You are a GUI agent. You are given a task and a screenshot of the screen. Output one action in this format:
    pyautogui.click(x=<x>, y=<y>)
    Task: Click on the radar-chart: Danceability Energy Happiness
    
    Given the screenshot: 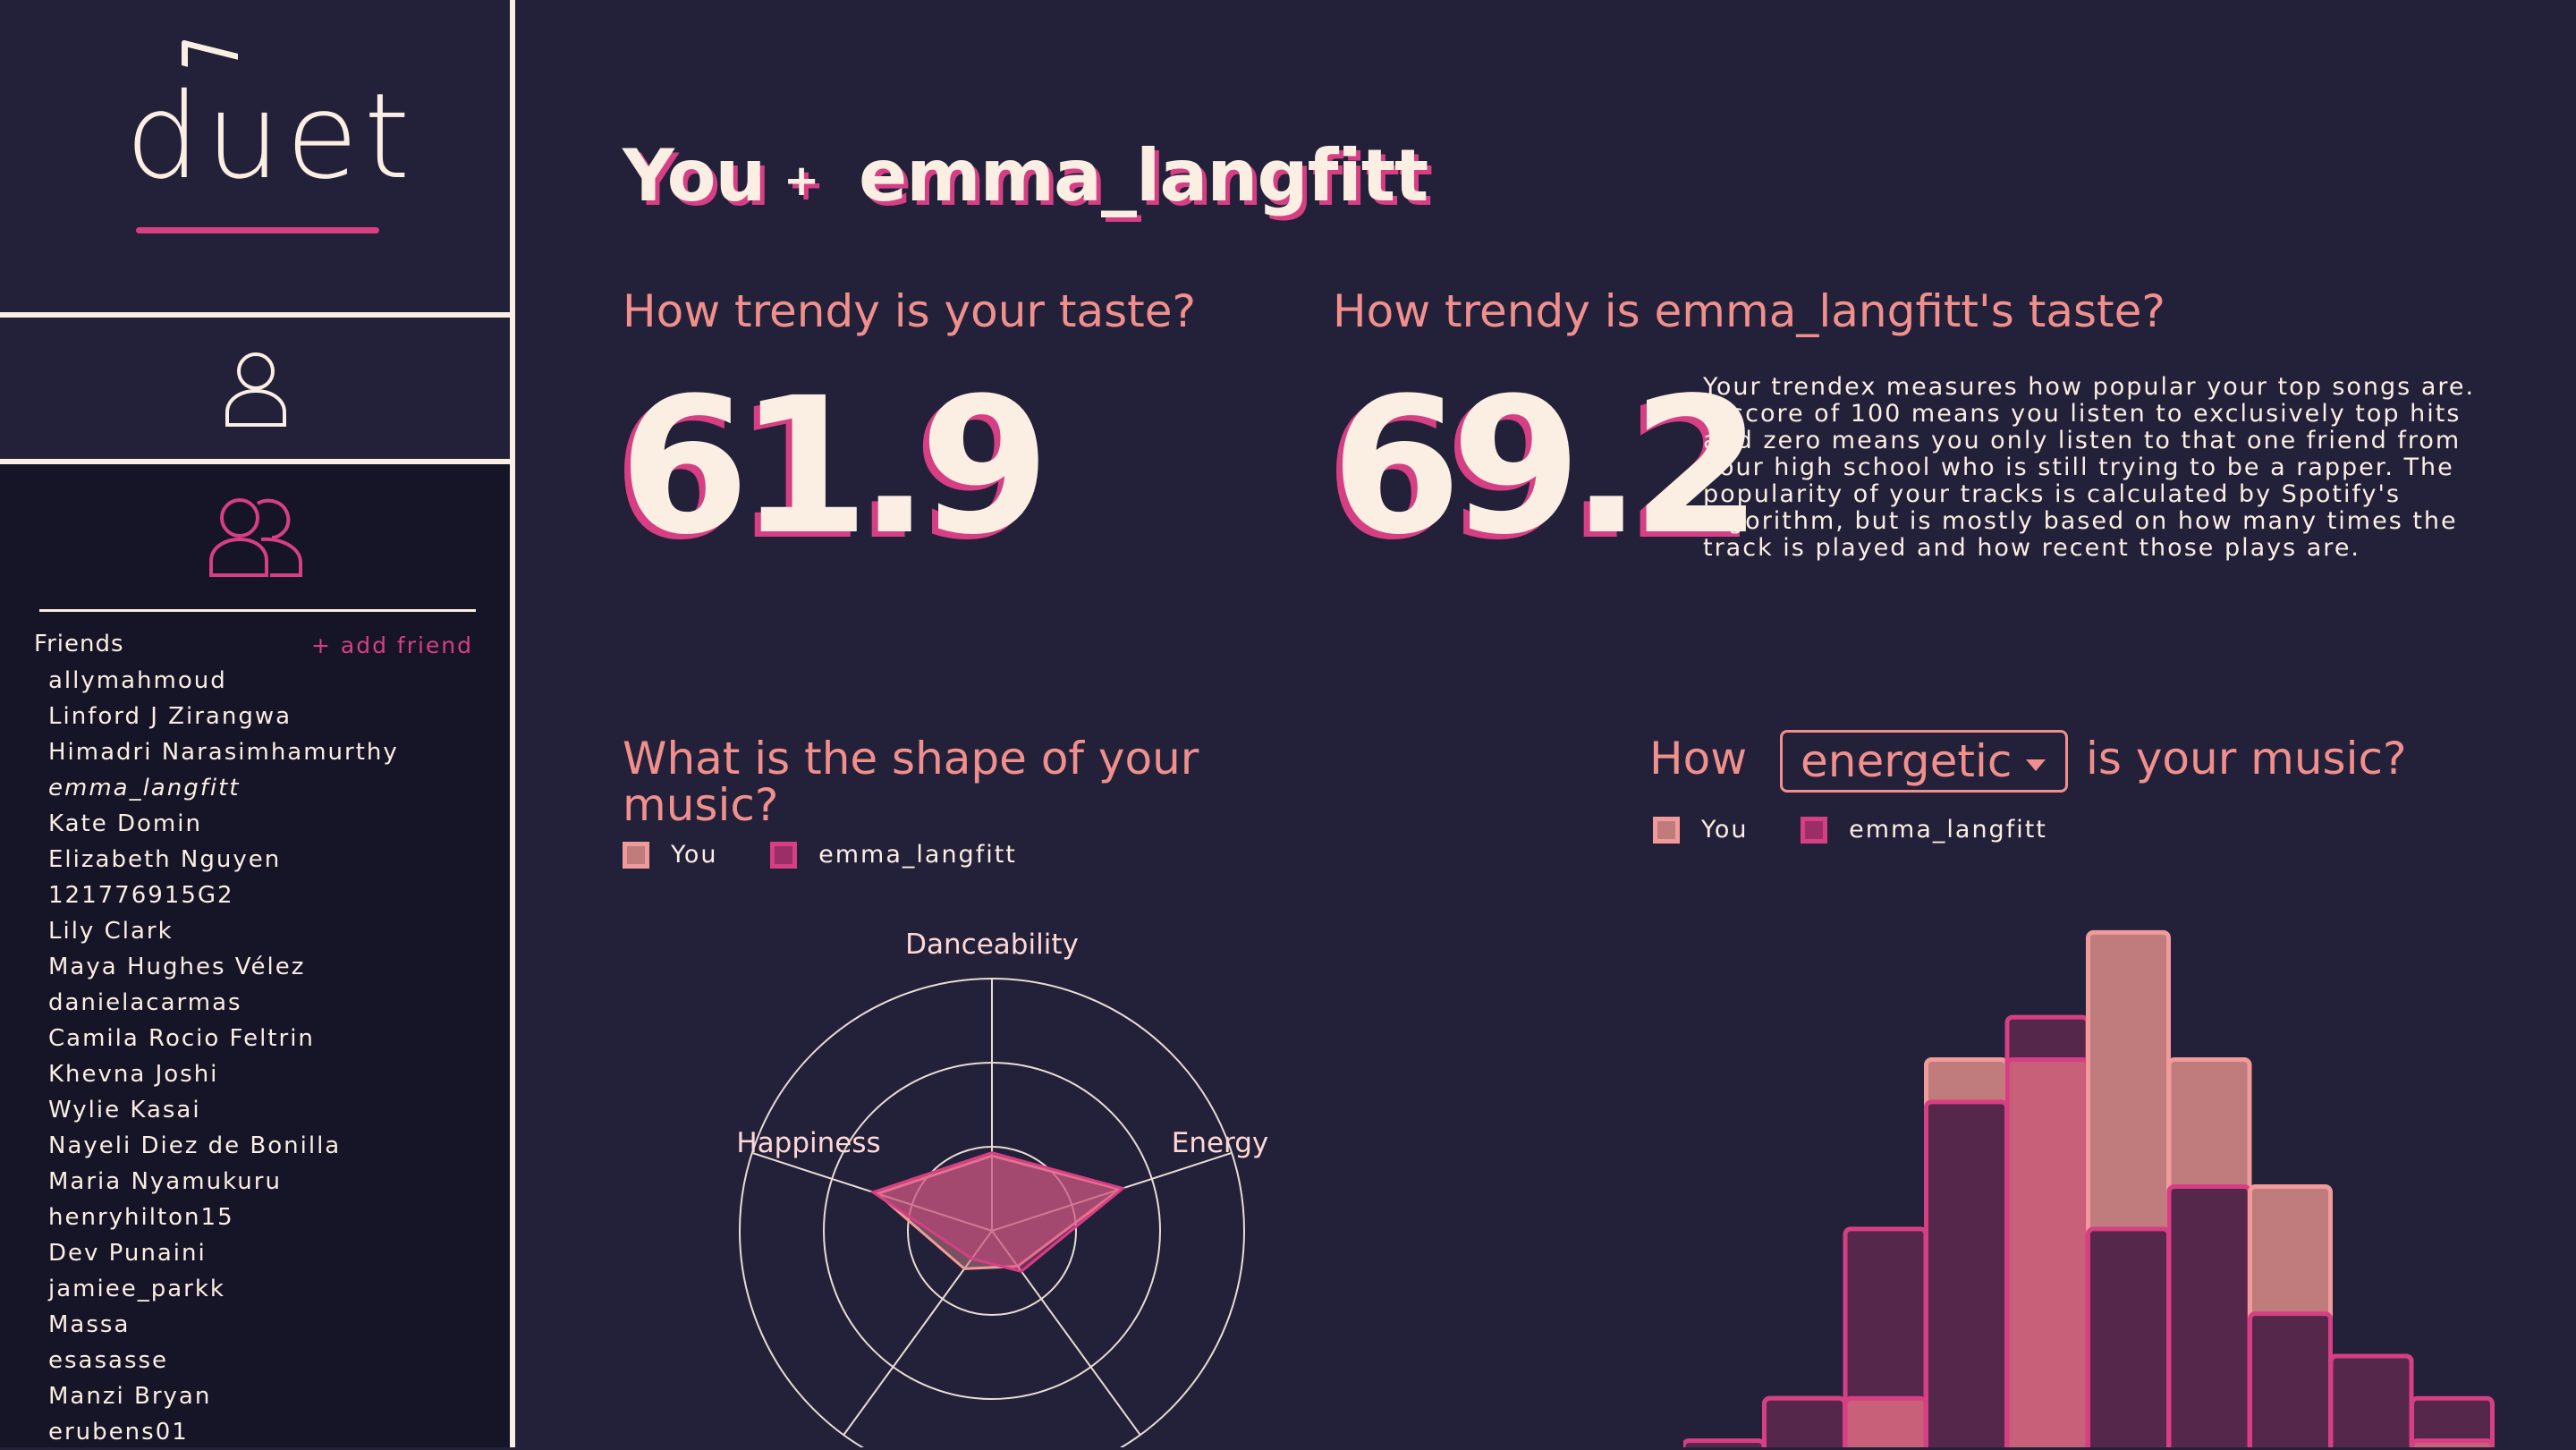 What is the action you would take?
    pyautogui.click(x=1002, y=1188)
    